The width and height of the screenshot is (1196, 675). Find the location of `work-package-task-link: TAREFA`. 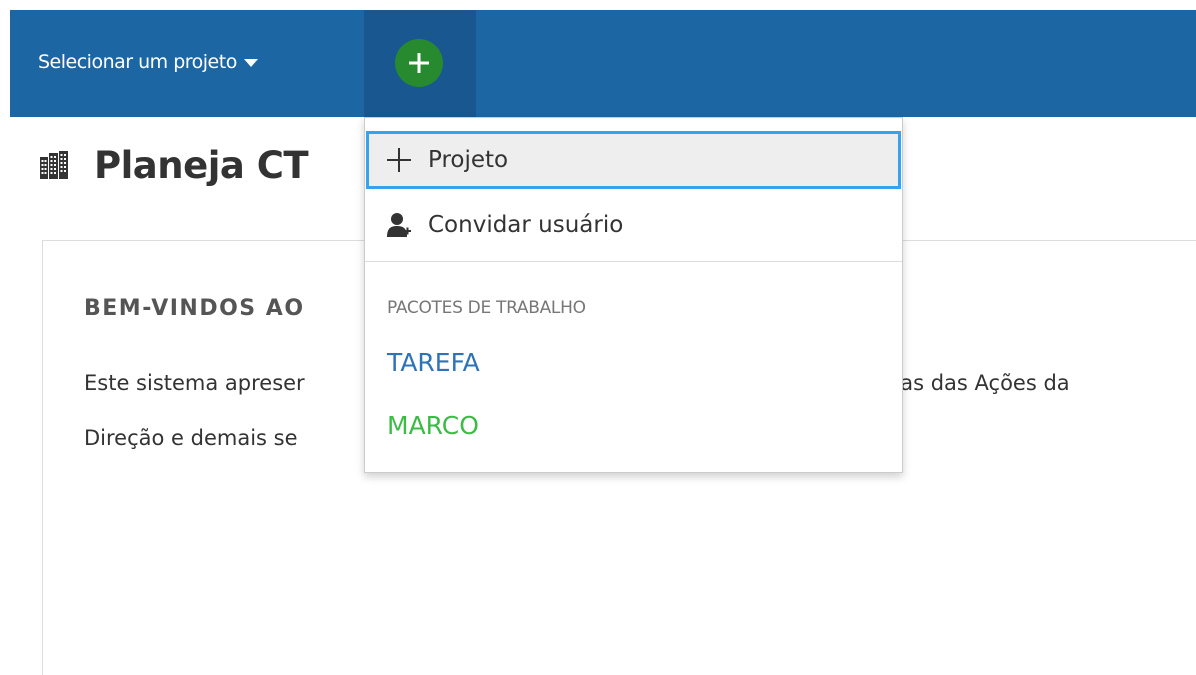

work-package-task-link: TAREFA is located at coordinates (433, 362).